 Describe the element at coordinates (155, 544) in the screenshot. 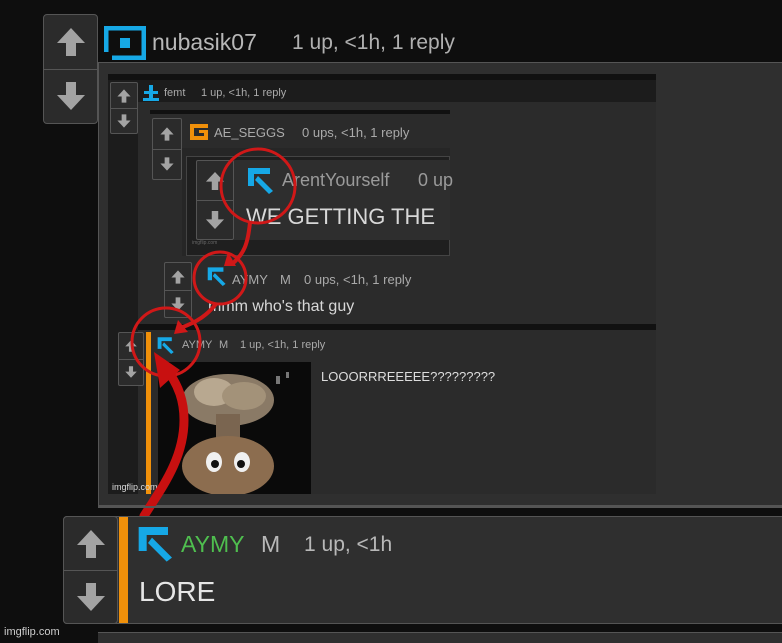

I see `pickaxe-avatar-icon` at that location.